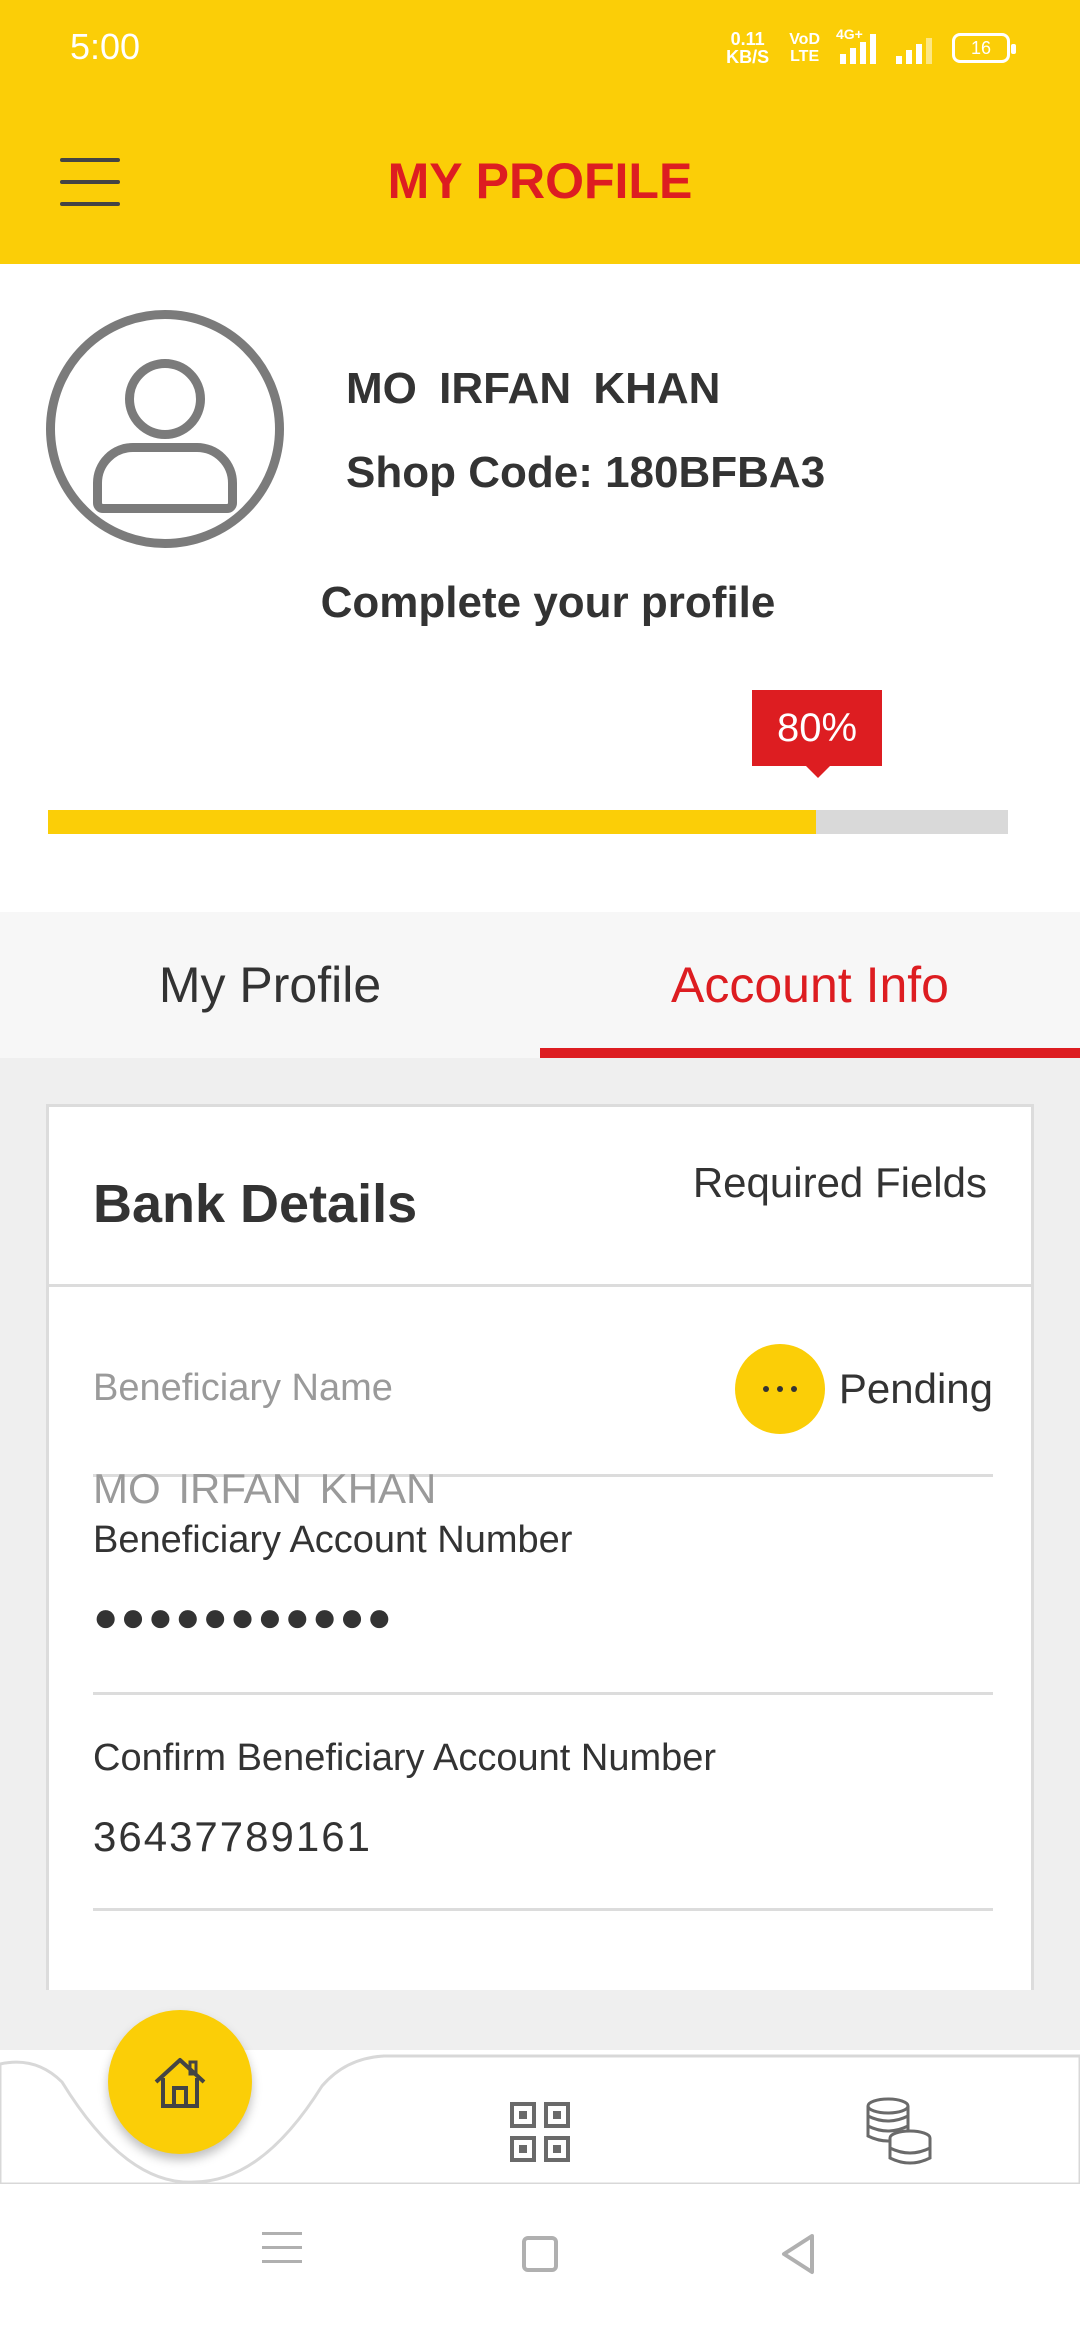 This screenshot has height=2340, width=1080. Describe the element at coordinates (798, 2254) in the screenshot. I see `back-triangle-icon` at that location.